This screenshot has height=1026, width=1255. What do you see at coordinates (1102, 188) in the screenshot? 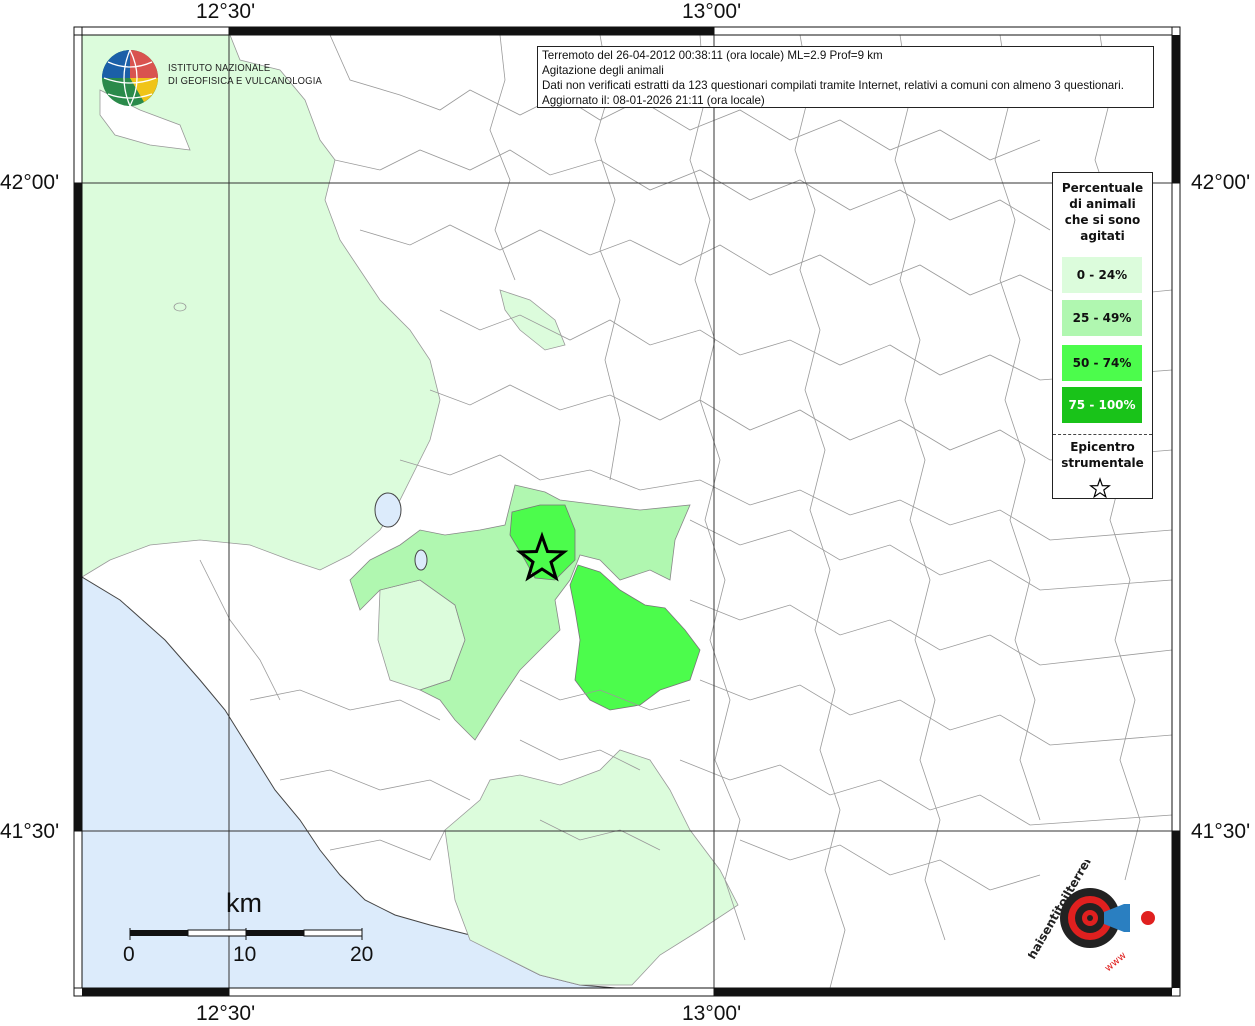
I see `legend-title-line: Percentuale` at bounding box center [1102, 188].